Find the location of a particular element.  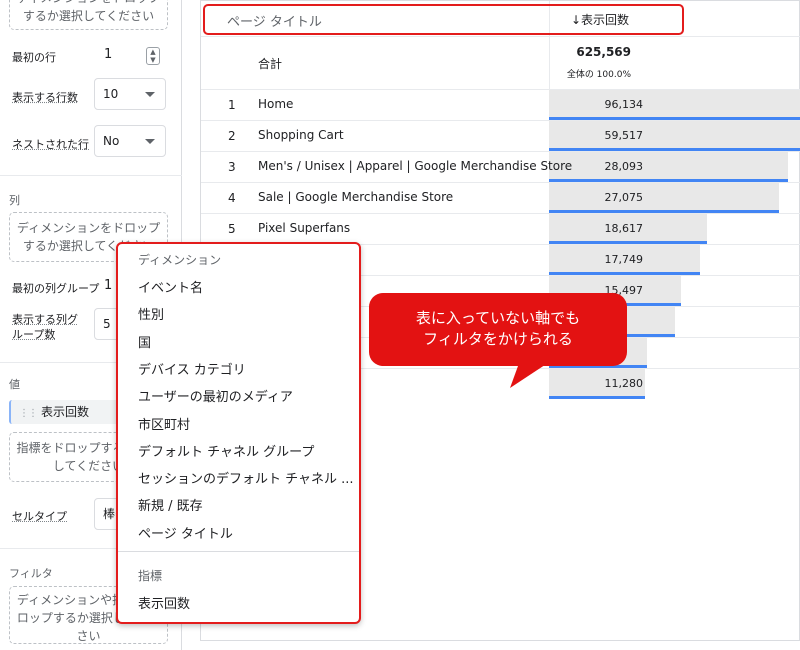

callout-line-2: フィルタをかけられる is located at coordinates (498, 339).